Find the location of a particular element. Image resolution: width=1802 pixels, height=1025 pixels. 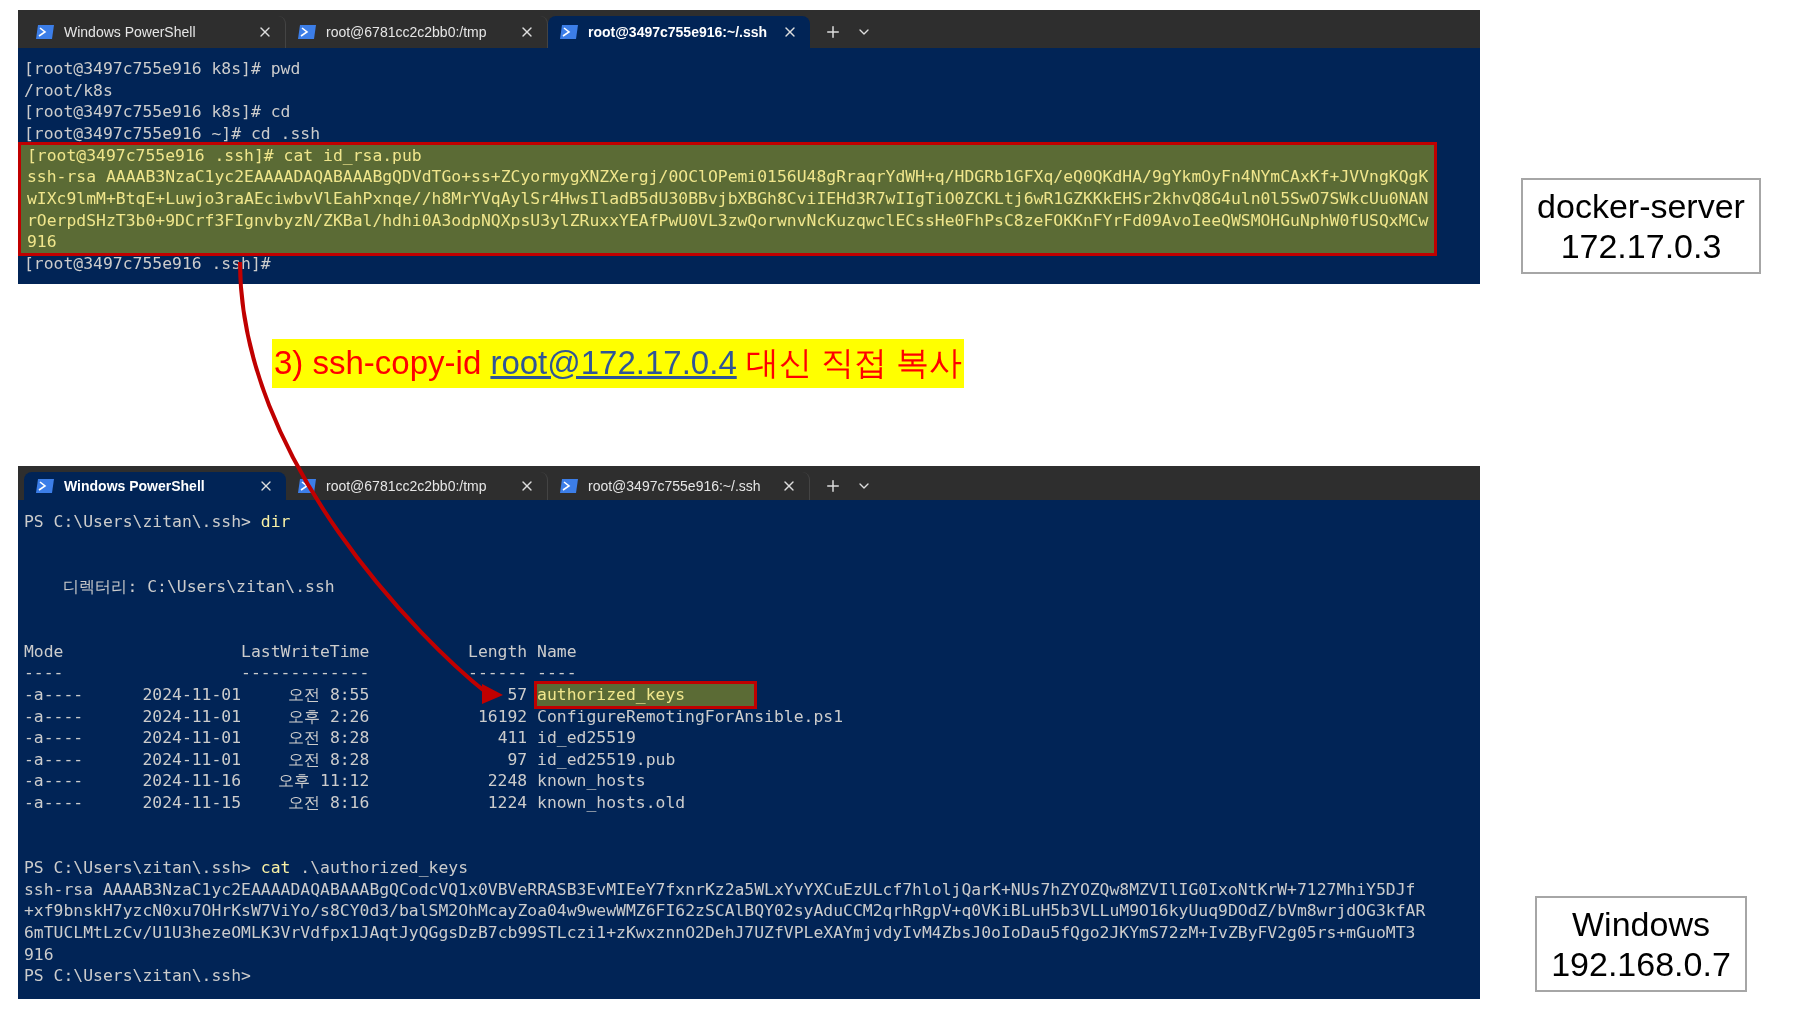

file-name: ConfigureRemotingForAnsible.ps1 is located at coordinates (690, 716).